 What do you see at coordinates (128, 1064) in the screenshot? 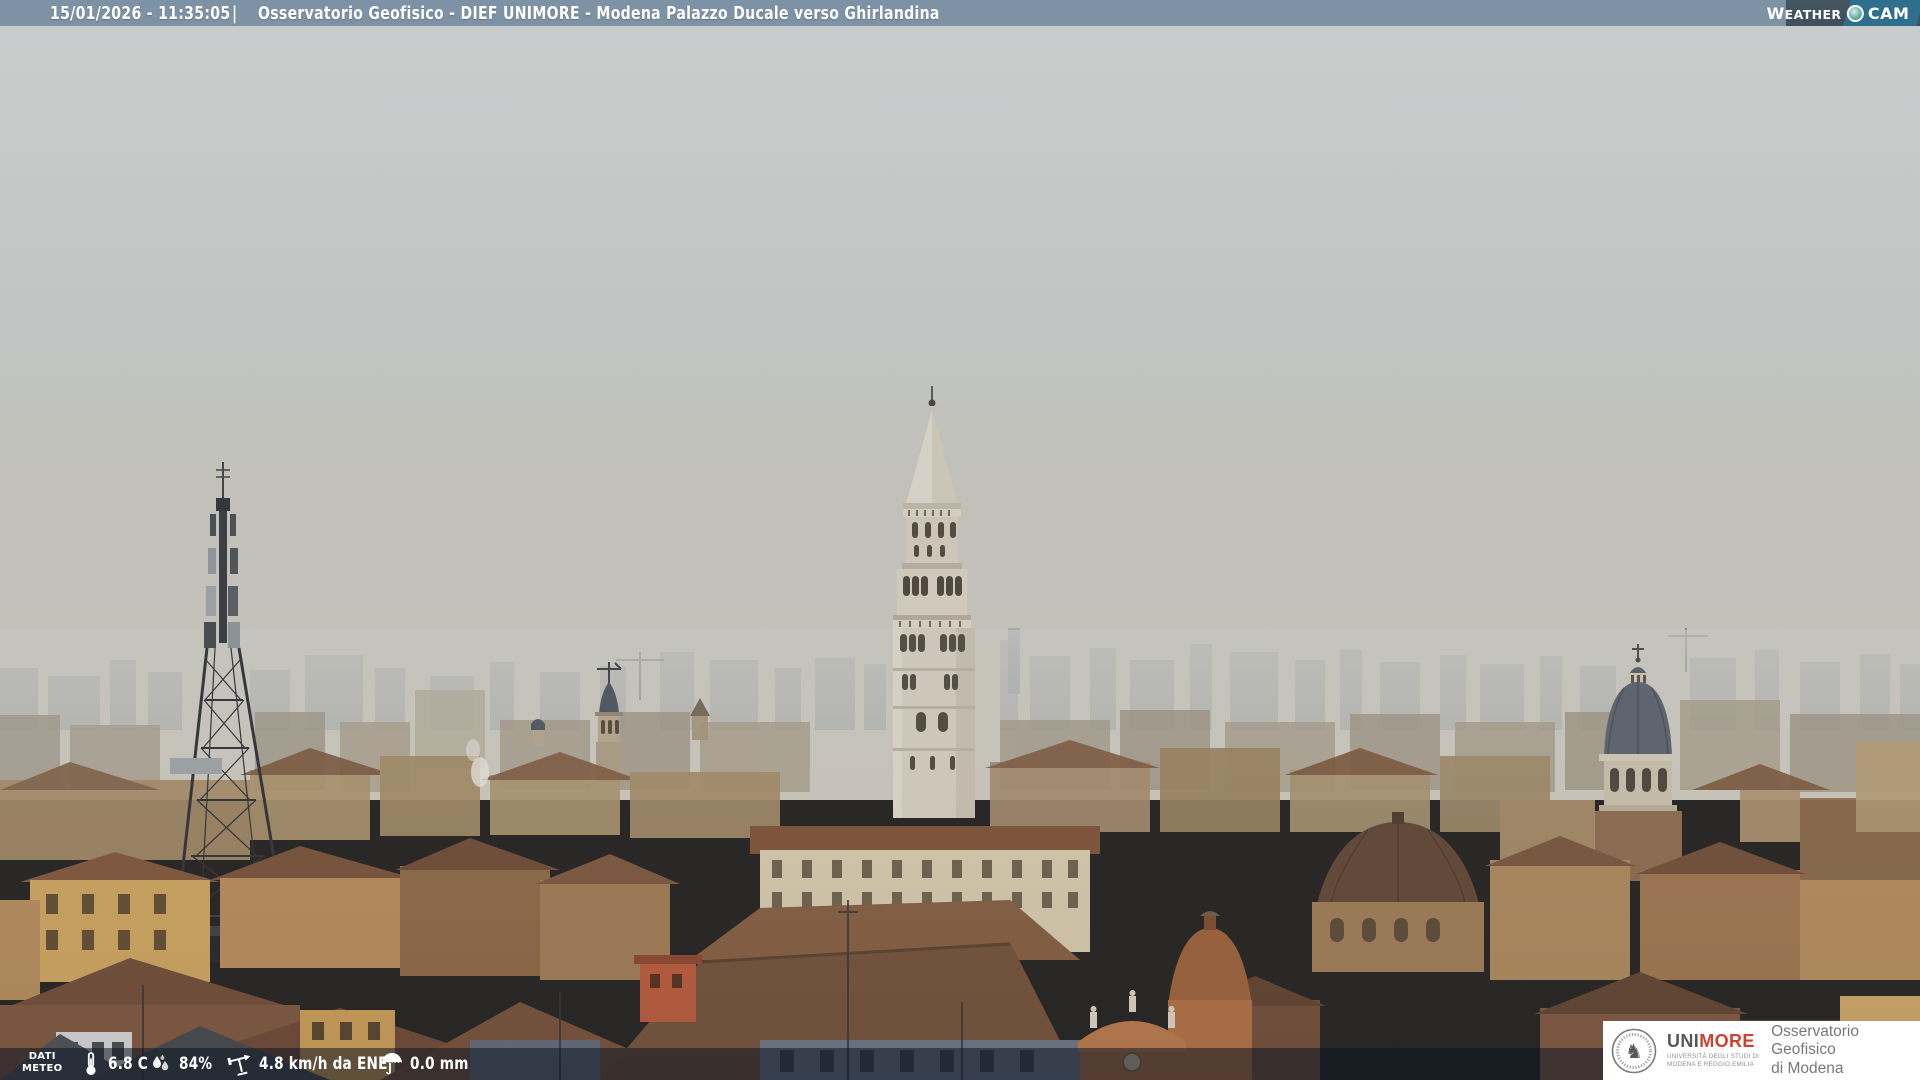
I see `temperature-value: 6.8 C` at bounding box center [128, 1064].